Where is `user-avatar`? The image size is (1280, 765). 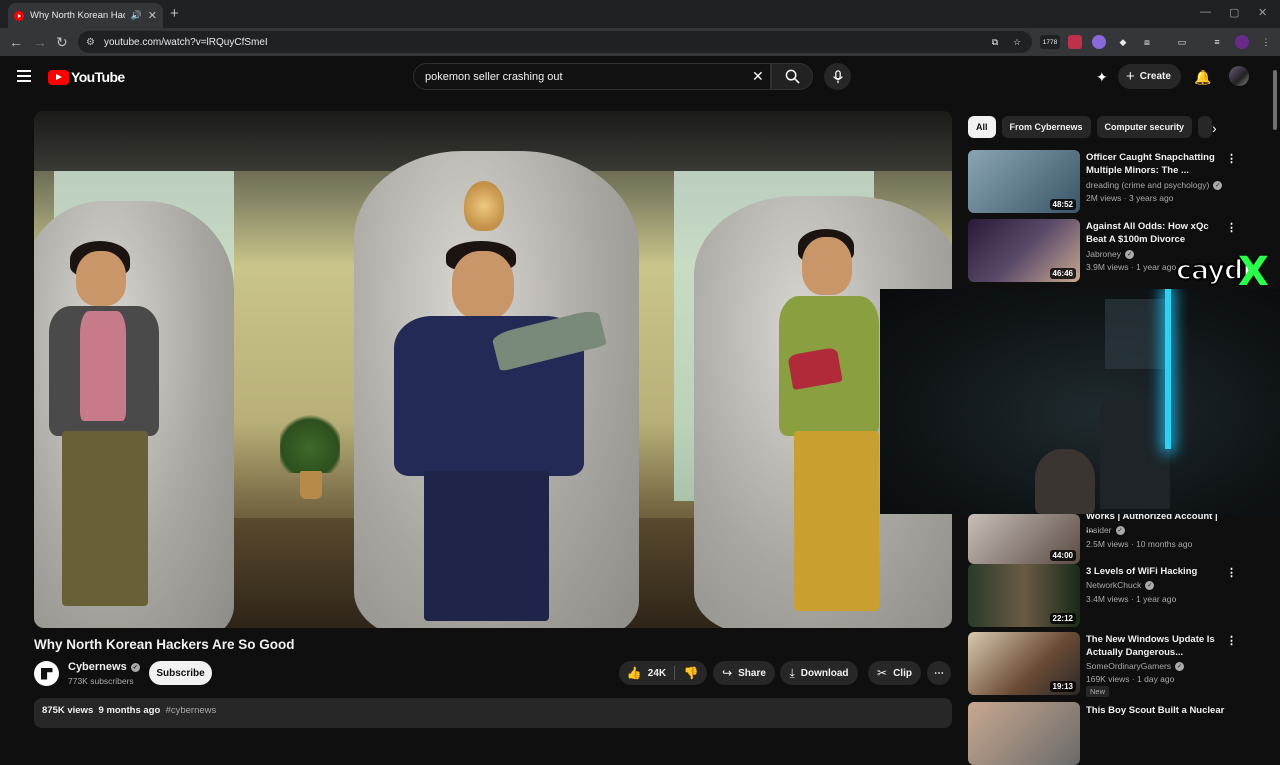
user-avatar is located at coordinates (1239, 76).